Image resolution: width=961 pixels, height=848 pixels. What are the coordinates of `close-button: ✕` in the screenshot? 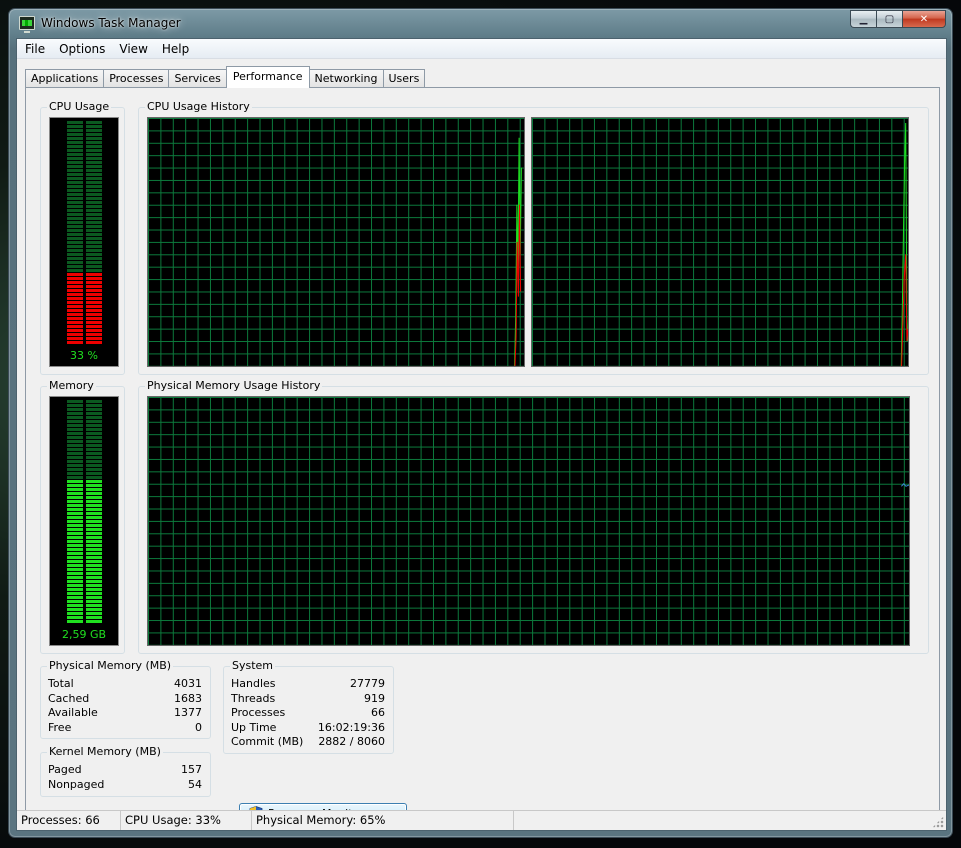 It's located at (924, 19).